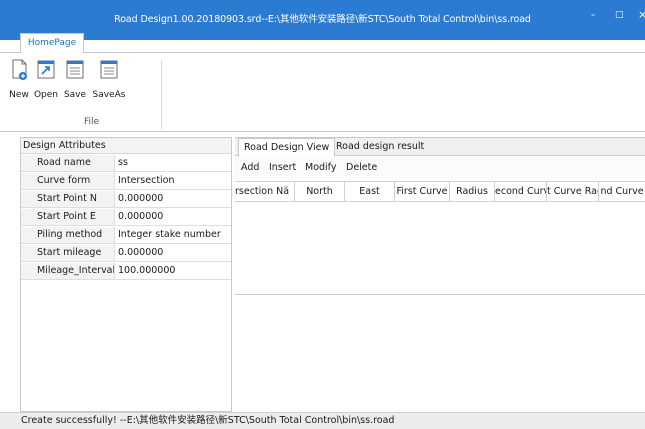 The image size is (645, 429). What do you see at coordinates (19, 95) in the screenshot?
I see `new-label: New` at bounding box center [19, 95].